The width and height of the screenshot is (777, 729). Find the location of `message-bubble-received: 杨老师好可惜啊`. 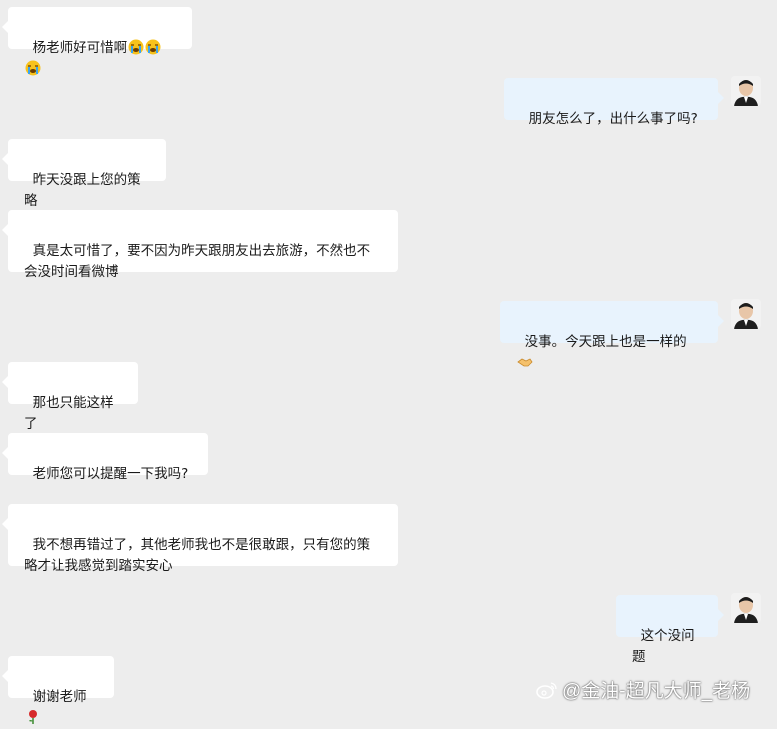

message-bubble-received: 杨老师好可惜啊 is located at coordinates (97, 41).